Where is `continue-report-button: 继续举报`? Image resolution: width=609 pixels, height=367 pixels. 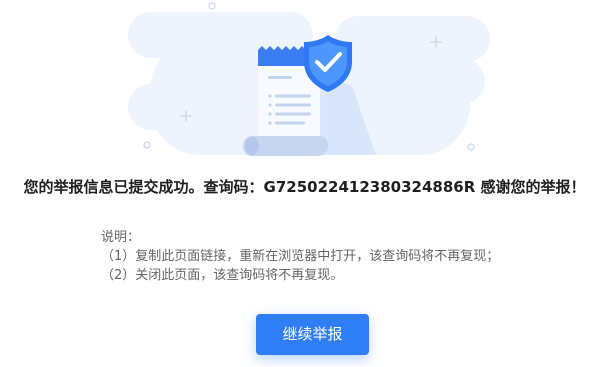 continue-report-button: 继续举报 is located at coordinates (312, 334).